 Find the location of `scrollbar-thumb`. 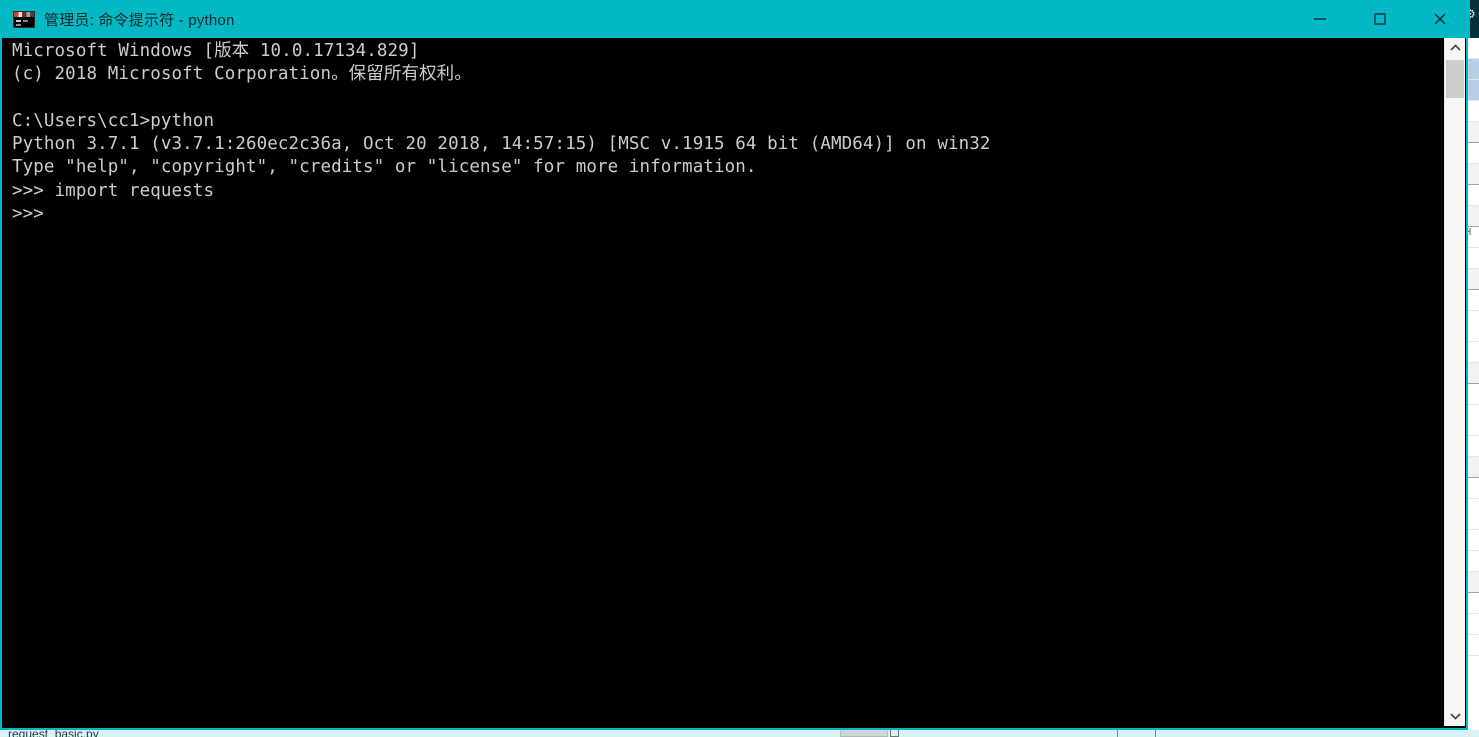

scrollbar-thumb is located at coordinates (1455, 79).